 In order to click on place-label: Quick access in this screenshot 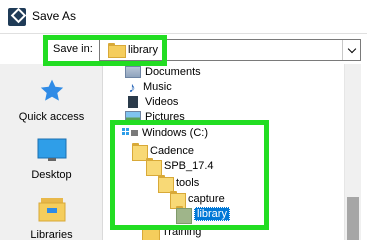, I will do `click(51, 117)`.